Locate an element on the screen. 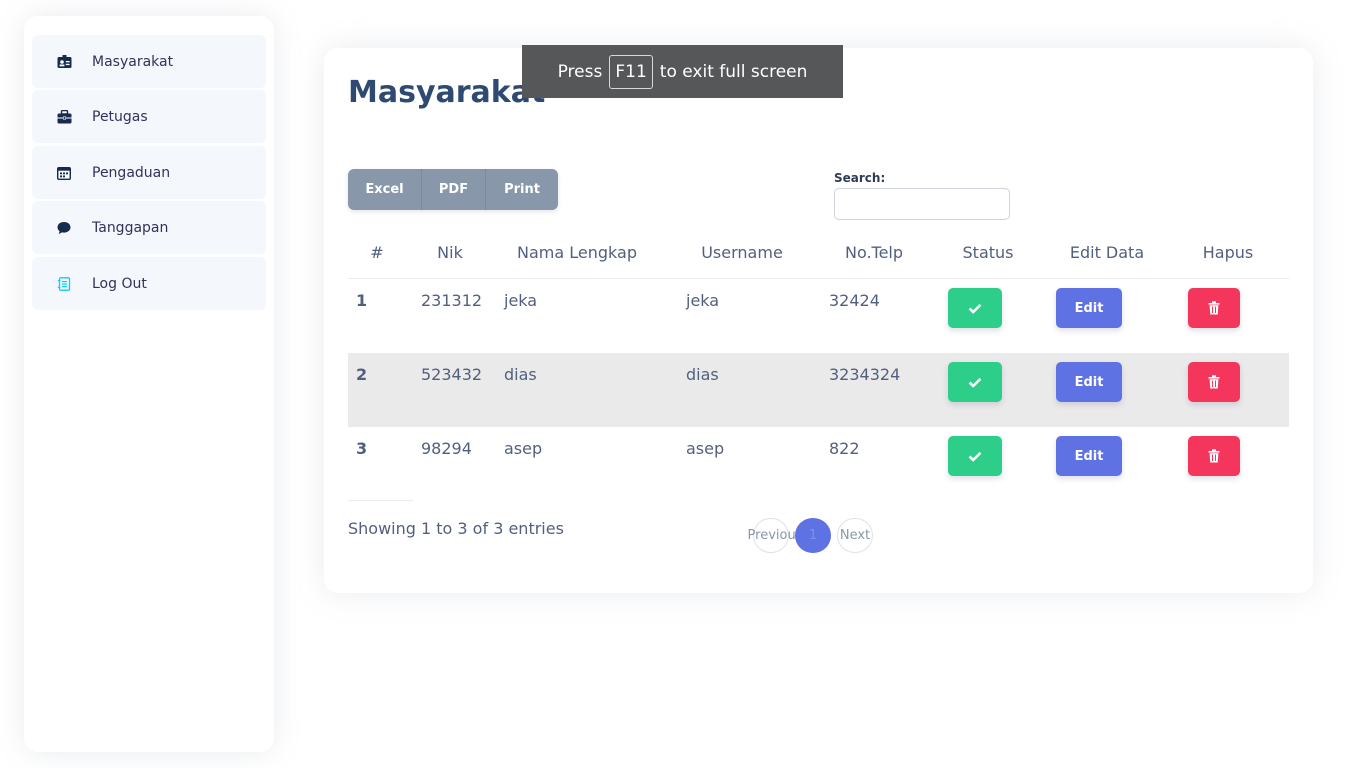  column-header-number: # is located at coordinates (376, 252).